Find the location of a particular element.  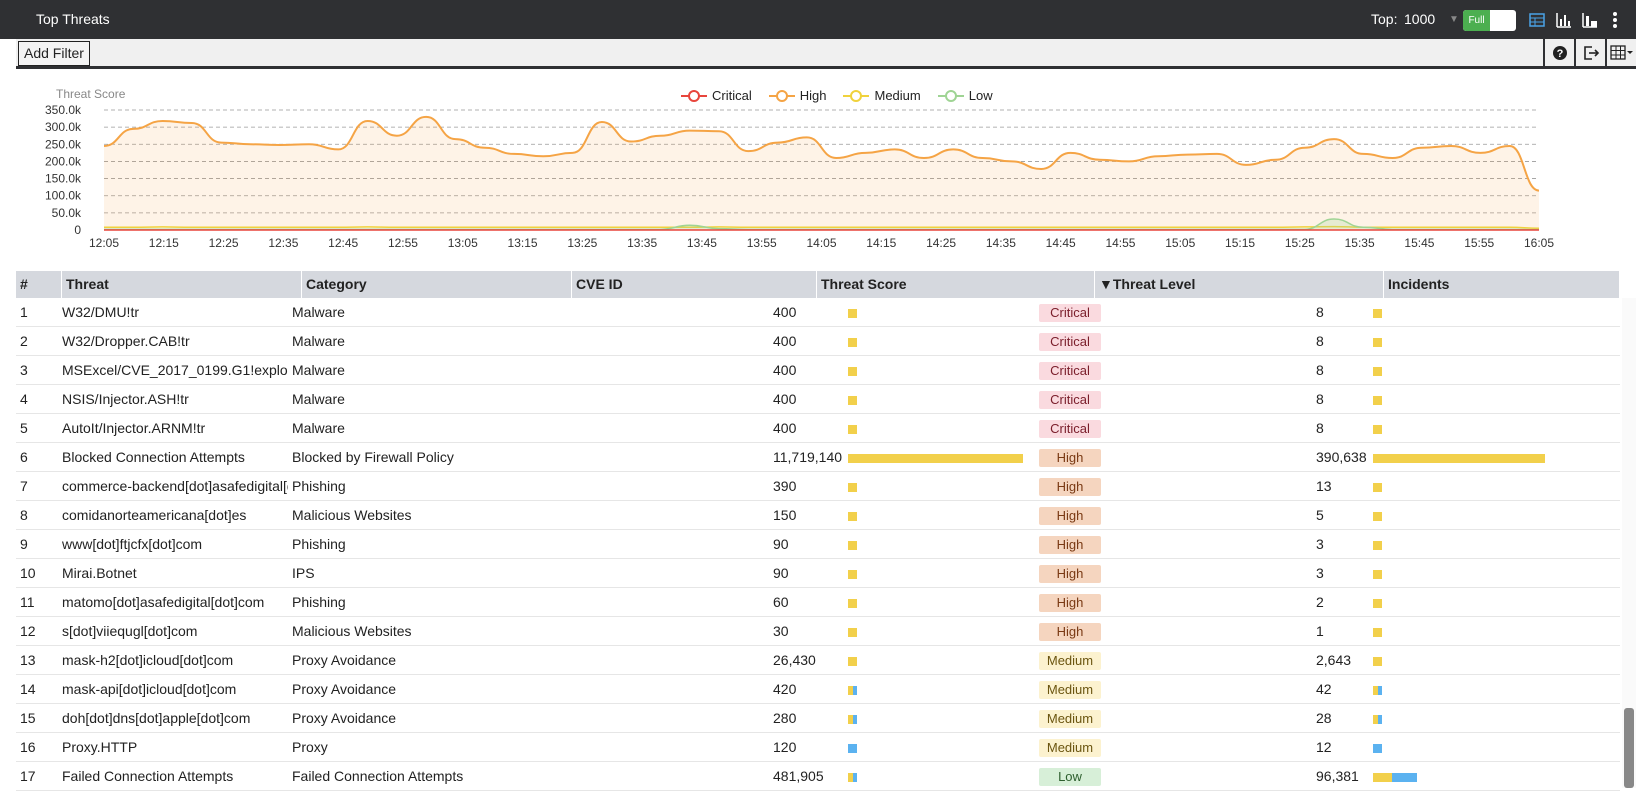

threat-name-cell: MSExcel/CVE_2017_0199.G1!exploit is located at coordinates (175, 370).